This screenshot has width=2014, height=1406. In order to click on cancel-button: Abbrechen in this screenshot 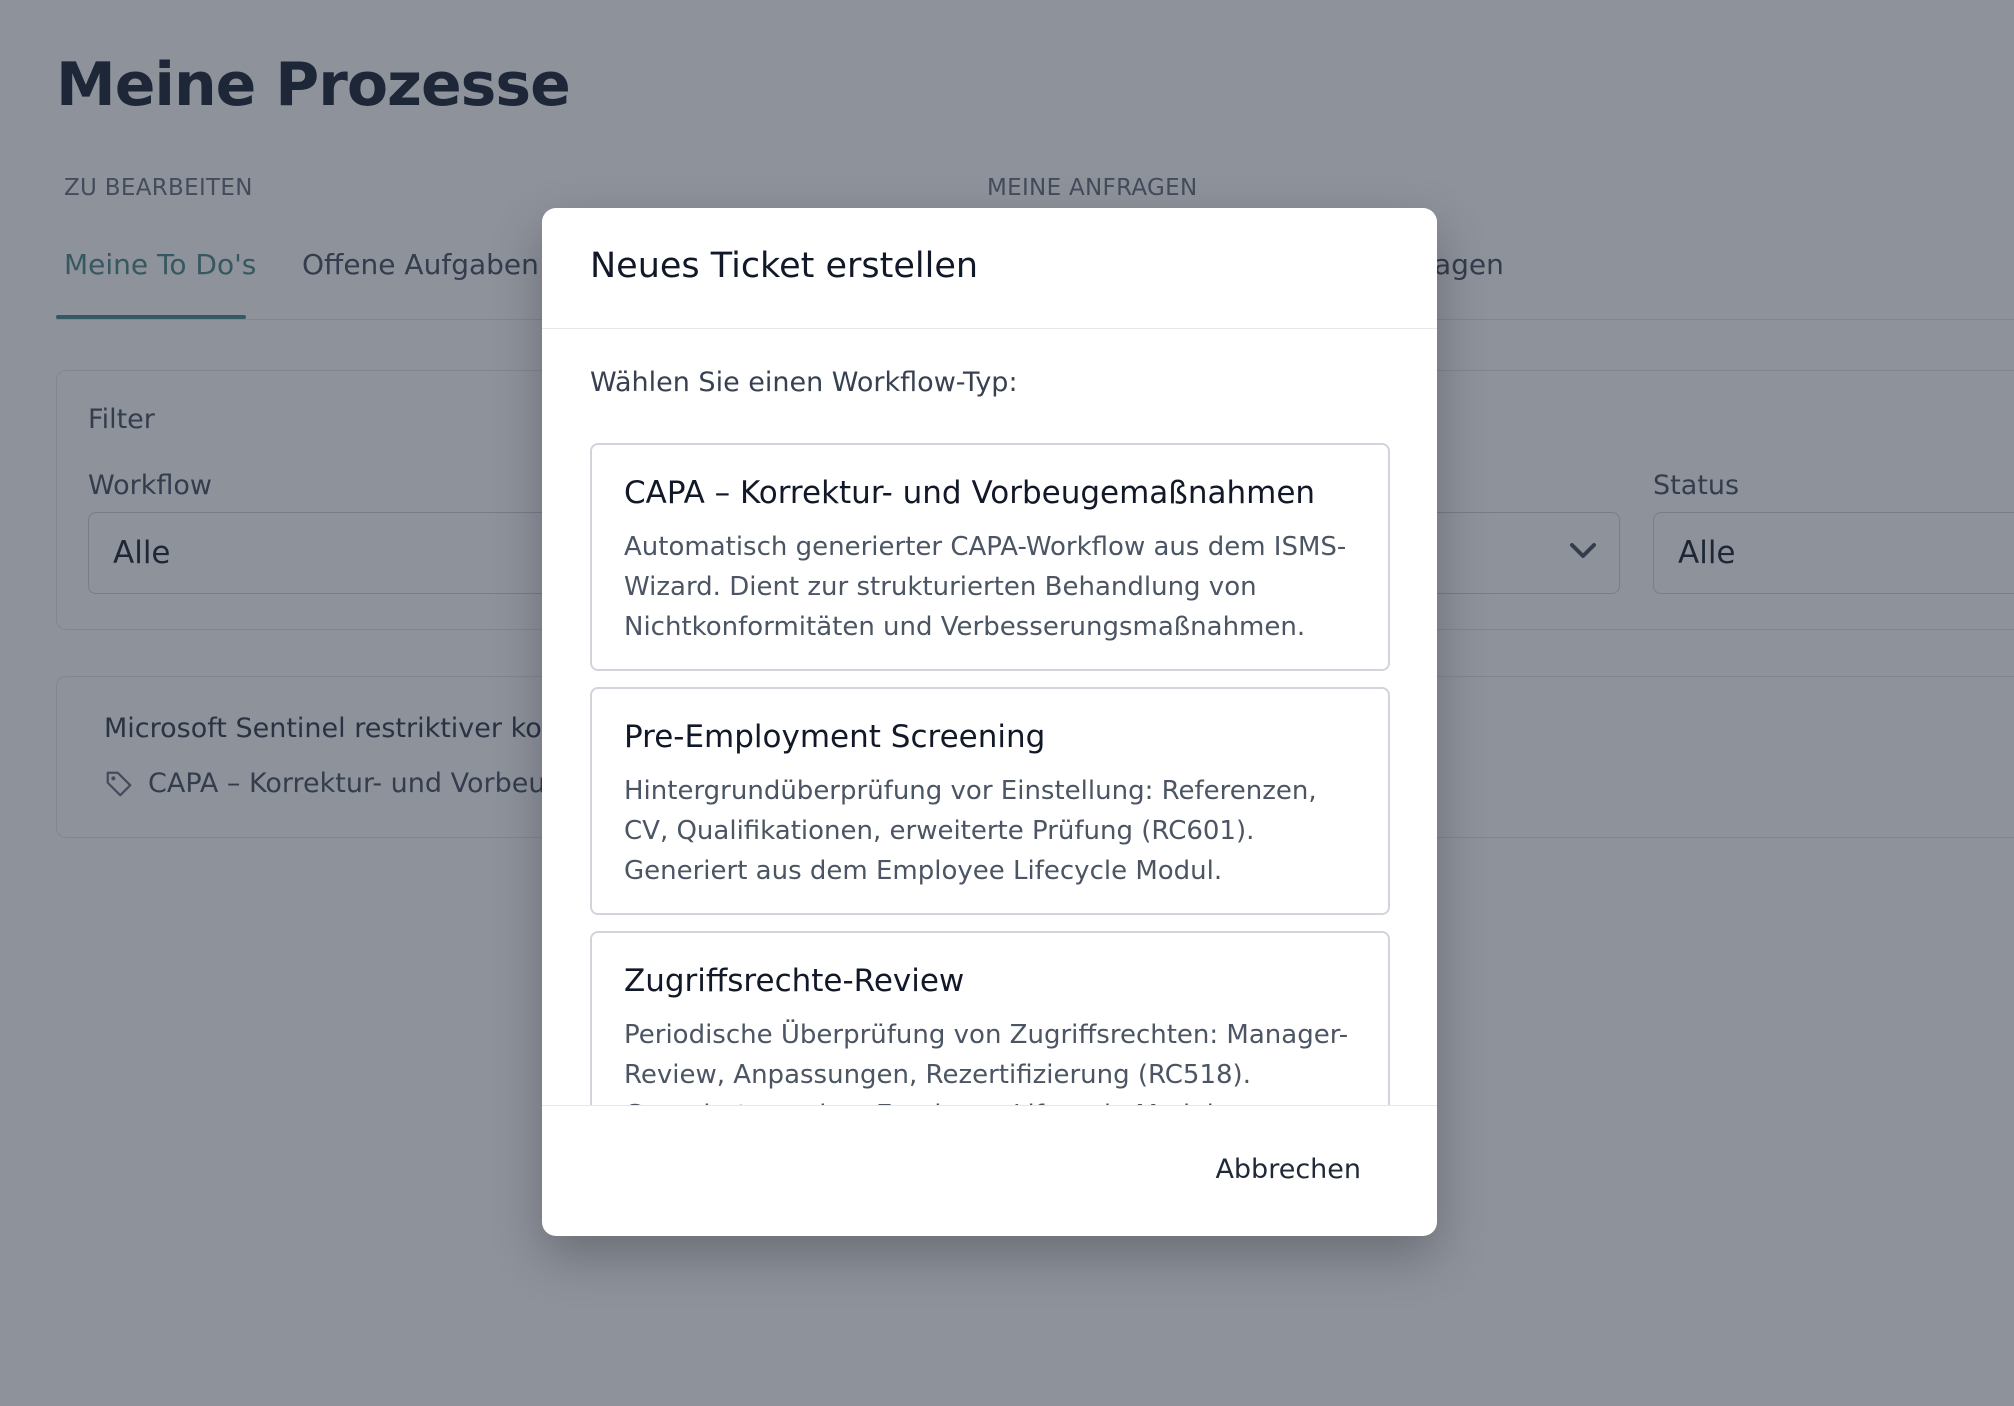, I will do `click(1288, 1169)`.